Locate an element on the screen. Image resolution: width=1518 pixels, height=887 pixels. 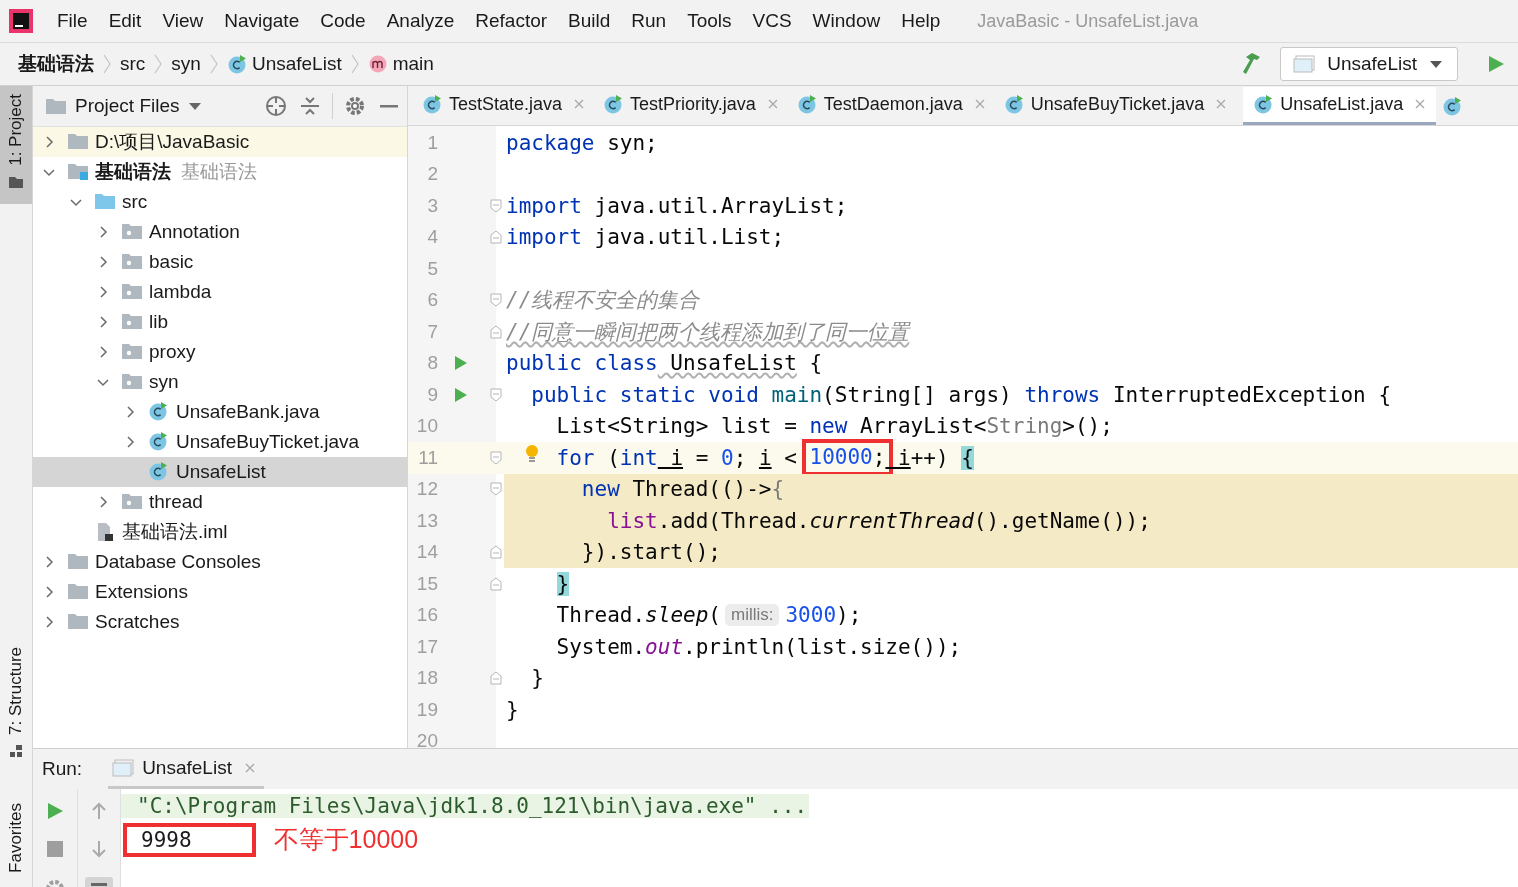
menu-item: Refactor is located at coordinates (511, 21).